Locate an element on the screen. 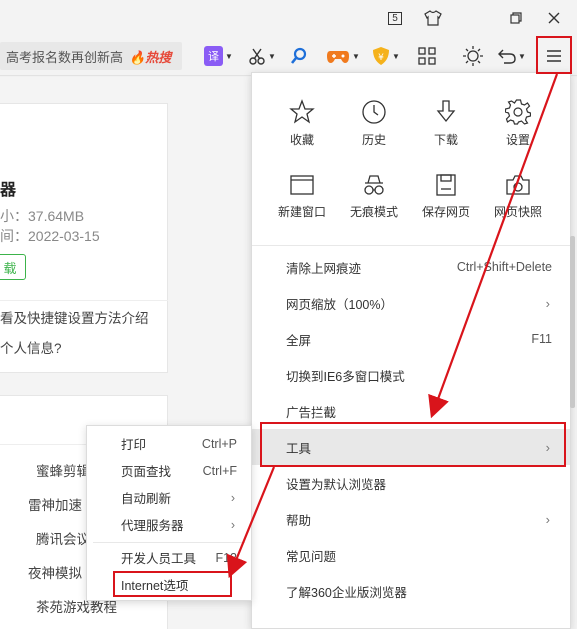  menu-snapshot: 网页快照 is located at coordinates (518, 196).